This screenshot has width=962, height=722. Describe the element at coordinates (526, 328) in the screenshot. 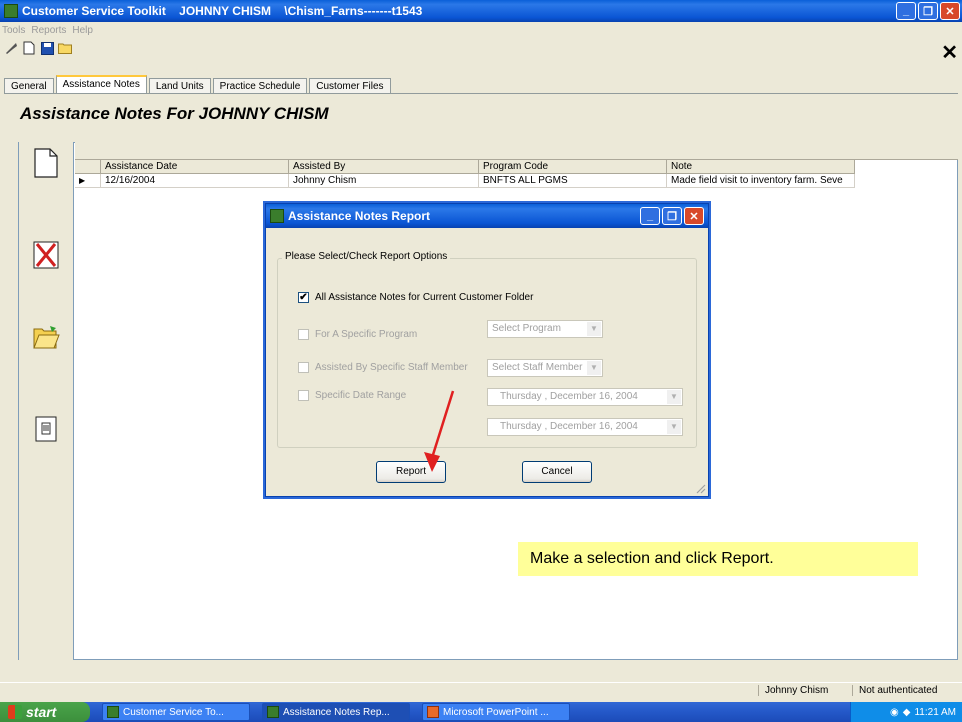

I see `select-program-value: Select Program` at that location.